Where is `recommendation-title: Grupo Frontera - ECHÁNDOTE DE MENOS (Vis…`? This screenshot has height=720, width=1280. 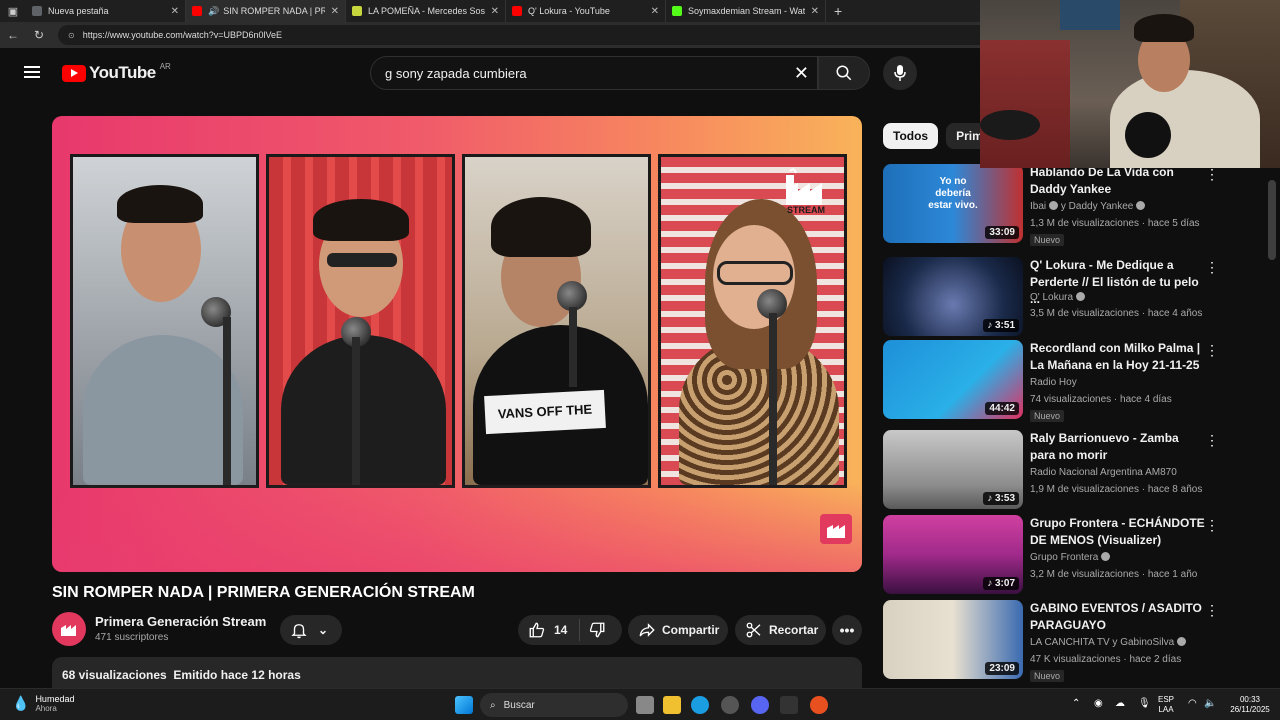 recommendation-title: Grupo Frontera - ECHÁNDOTE DE MENOS (Vis… is located at coordinates (1117, 532).